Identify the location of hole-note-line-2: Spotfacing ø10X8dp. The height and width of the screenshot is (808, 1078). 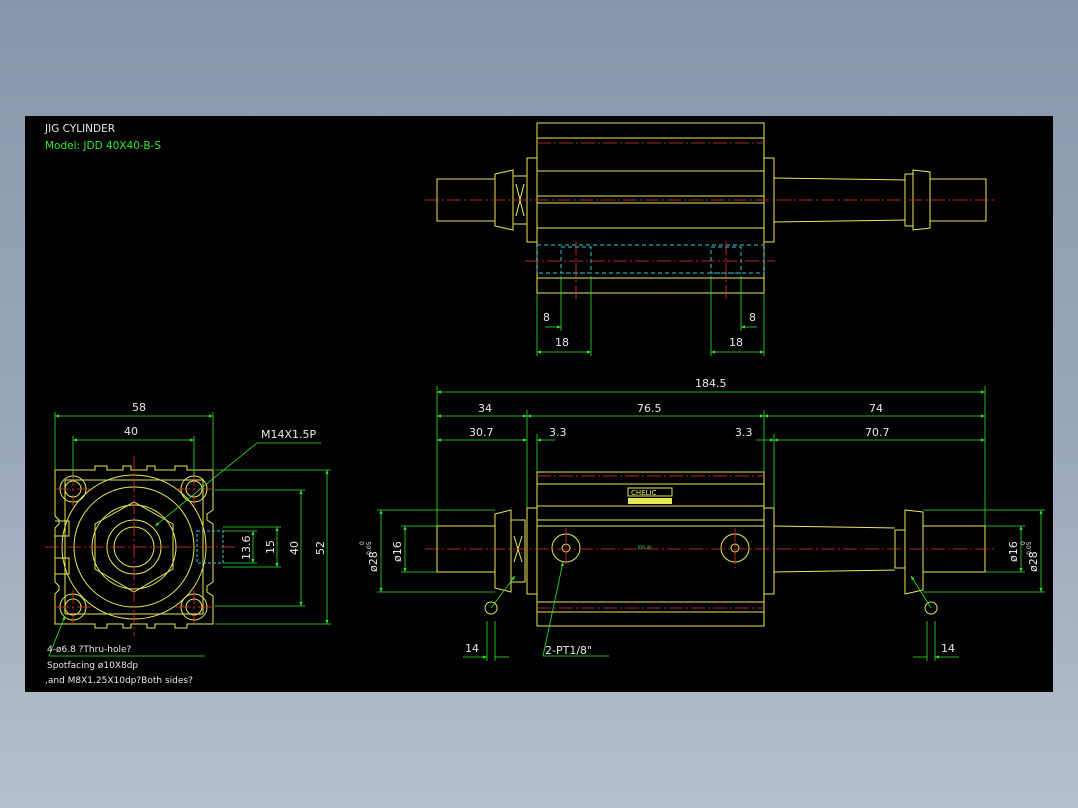
(92, 666).